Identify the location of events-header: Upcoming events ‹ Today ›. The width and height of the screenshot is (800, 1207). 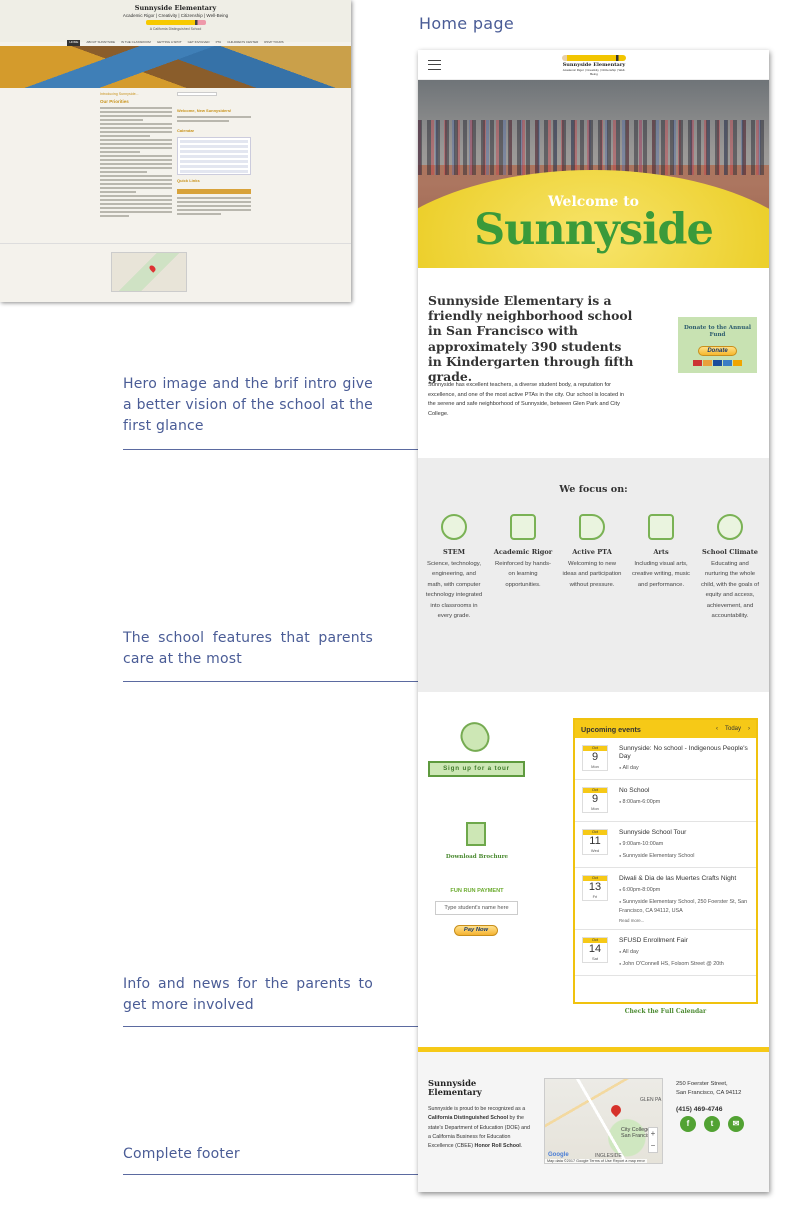
(665, 729).